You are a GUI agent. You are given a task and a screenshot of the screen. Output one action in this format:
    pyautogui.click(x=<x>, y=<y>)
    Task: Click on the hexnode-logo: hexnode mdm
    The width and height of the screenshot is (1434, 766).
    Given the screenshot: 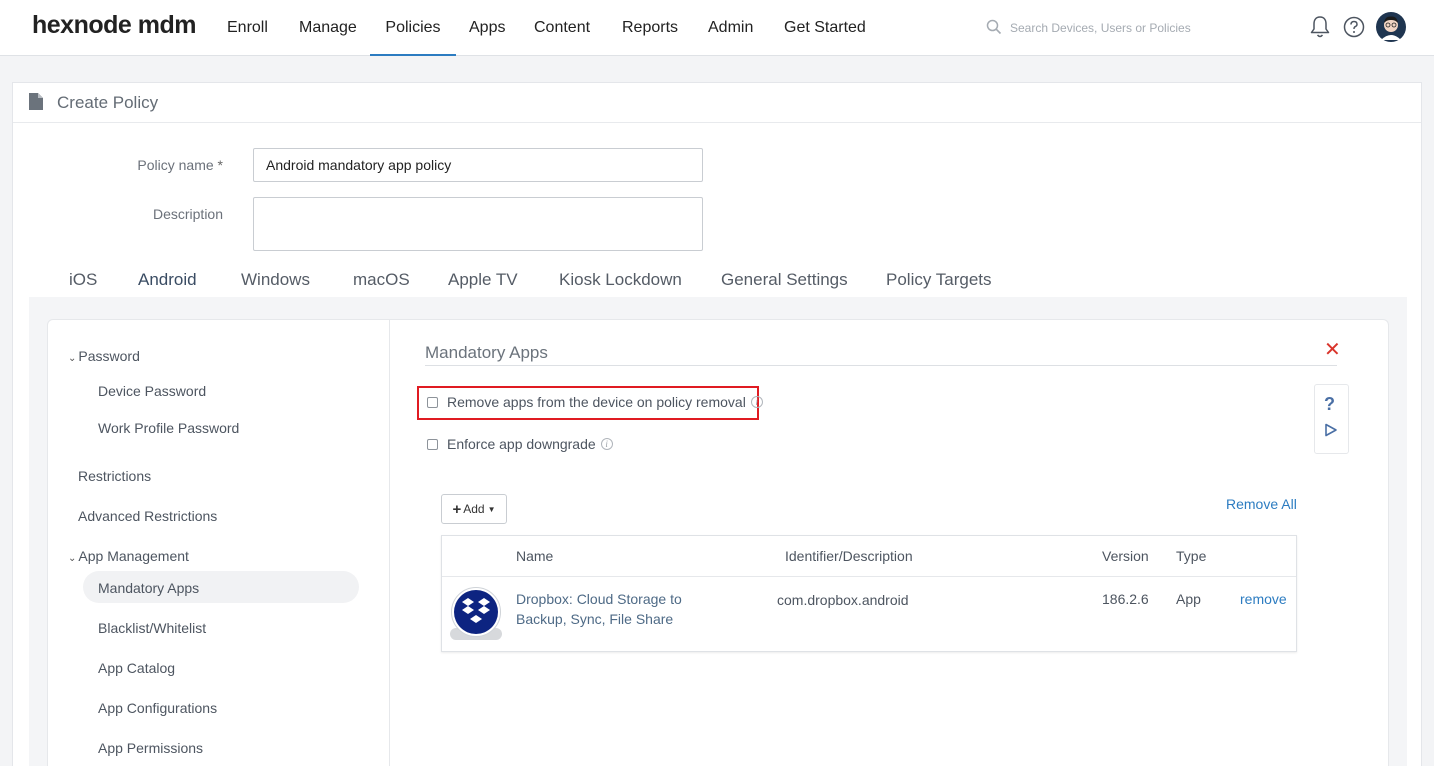 What is the action you would take?
    pyautogui.click(x=114, y=25)
    